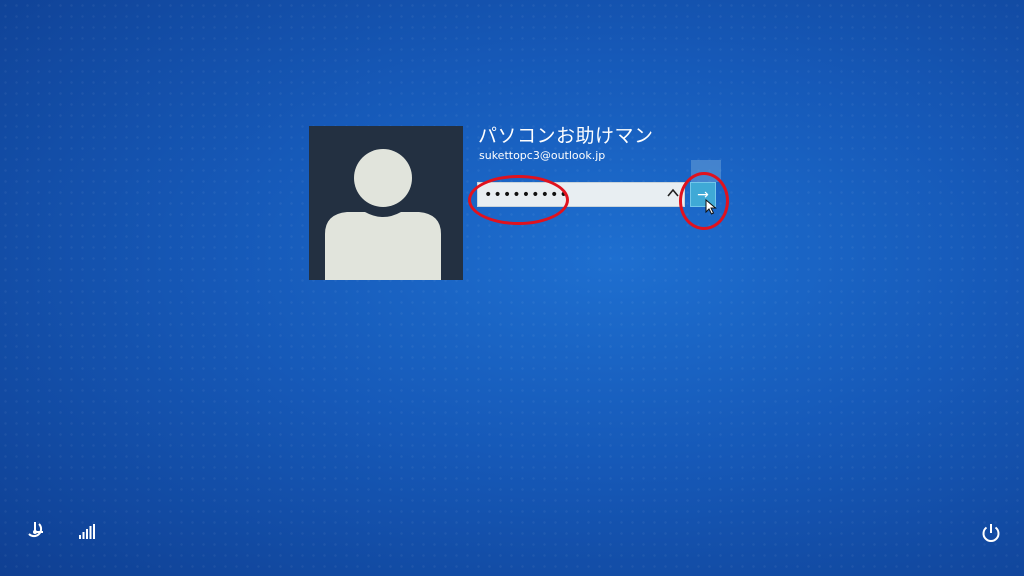  I want to click on power-icon, so click(991, 533).